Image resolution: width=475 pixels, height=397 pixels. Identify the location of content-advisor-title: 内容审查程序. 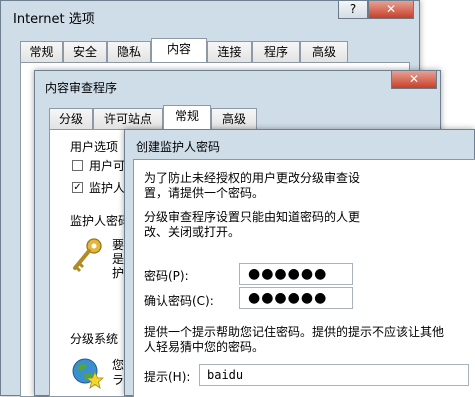
(81, 88).